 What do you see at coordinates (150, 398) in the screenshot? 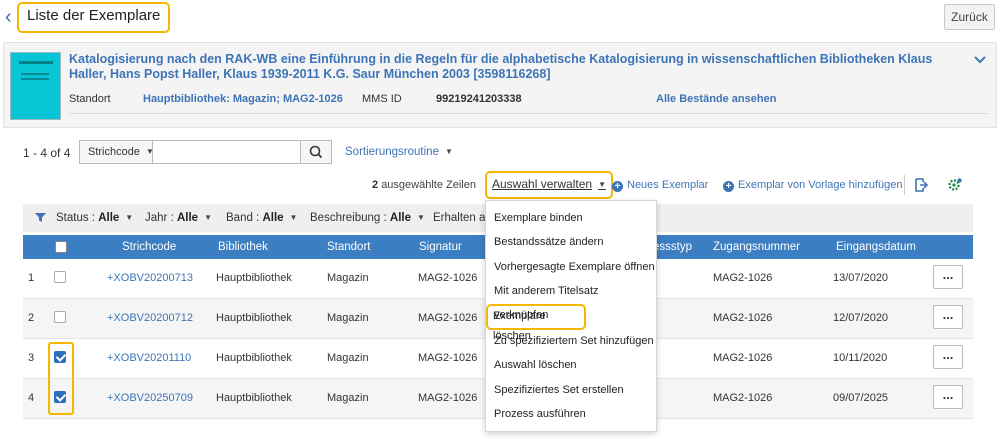
I see `barcode-link: +XOBV20250709` at bounding box center [150, 398].